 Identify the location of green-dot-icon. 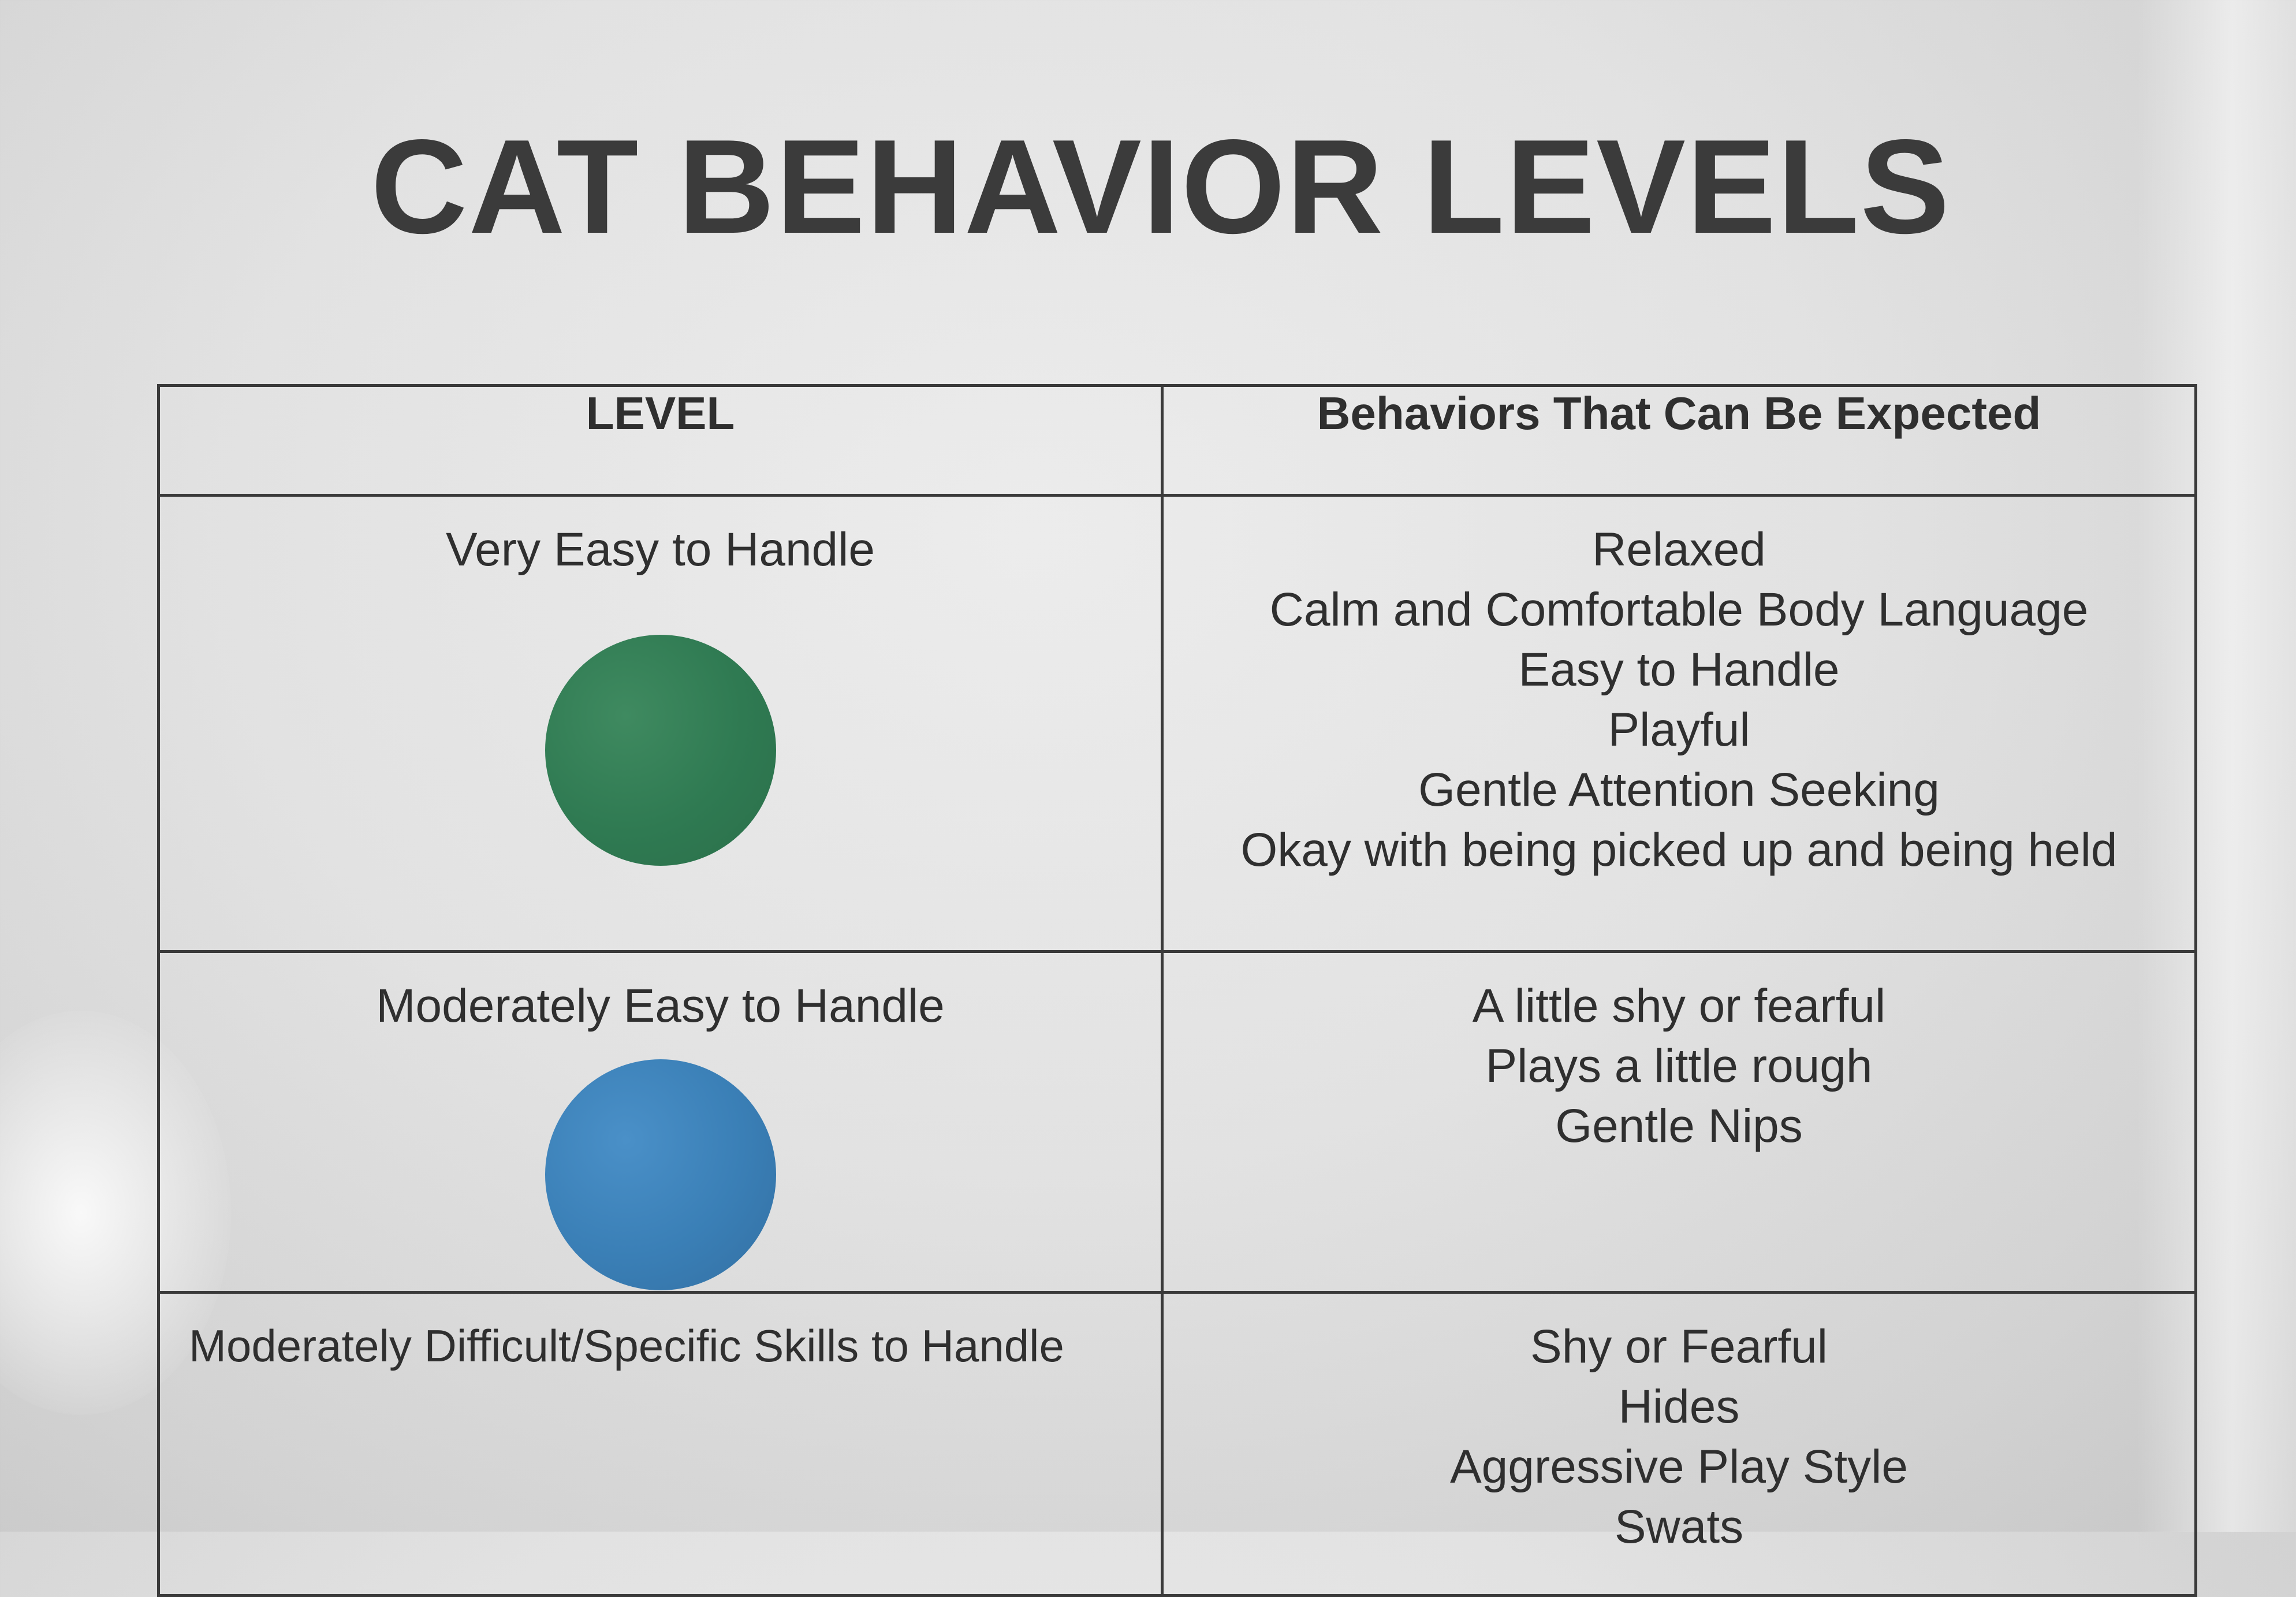
(660, 750).